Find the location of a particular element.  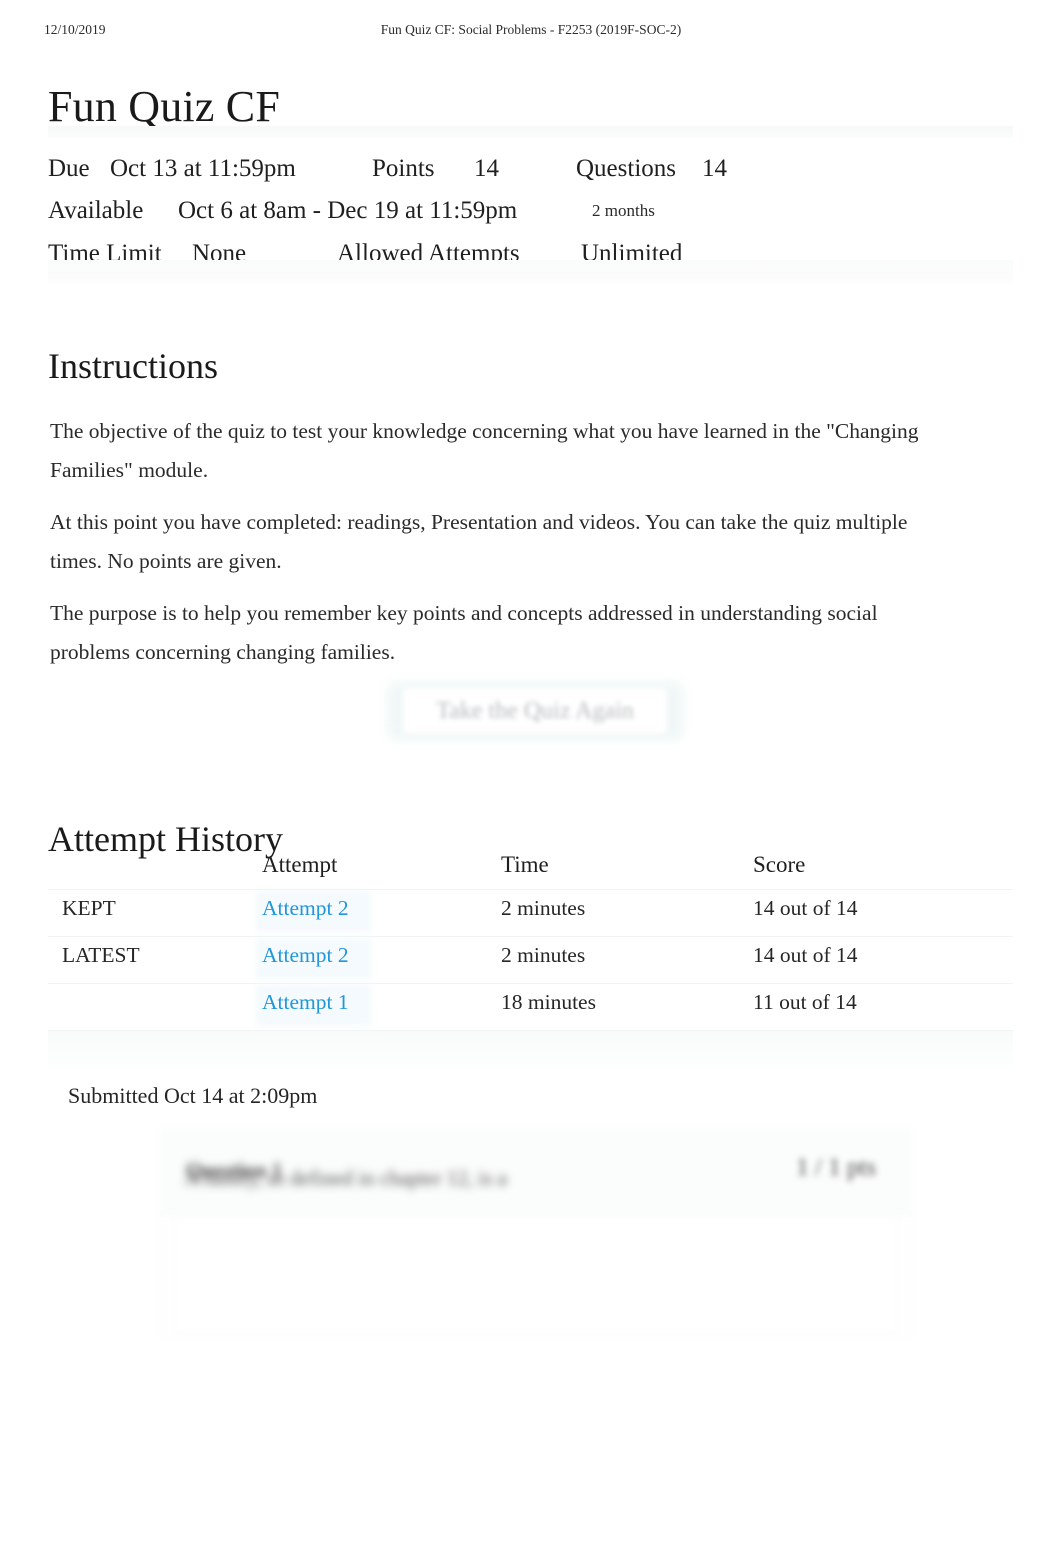

table-row: LATEST Attempt 2 2 minutes 14 out of 14 is located at coordinates (530, 960).